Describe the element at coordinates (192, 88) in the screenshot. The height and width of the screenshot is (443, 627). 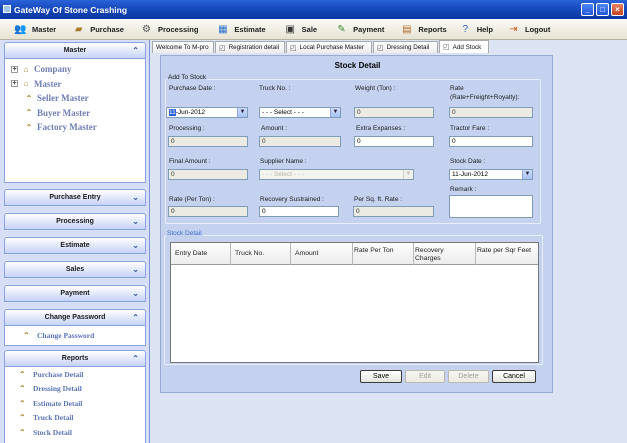
I see `purchase-date-label: Purchase Date :` at that location.